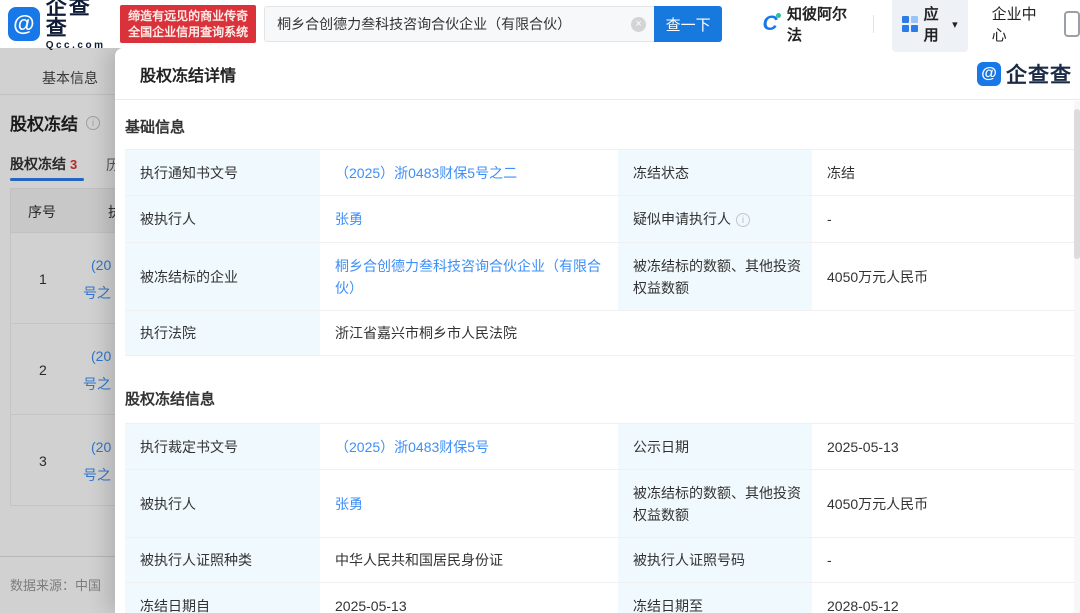 The image size is (1080, 613). I want to click on modal-header: 股权冻结详情 @ 企查查, so click(597, 74).